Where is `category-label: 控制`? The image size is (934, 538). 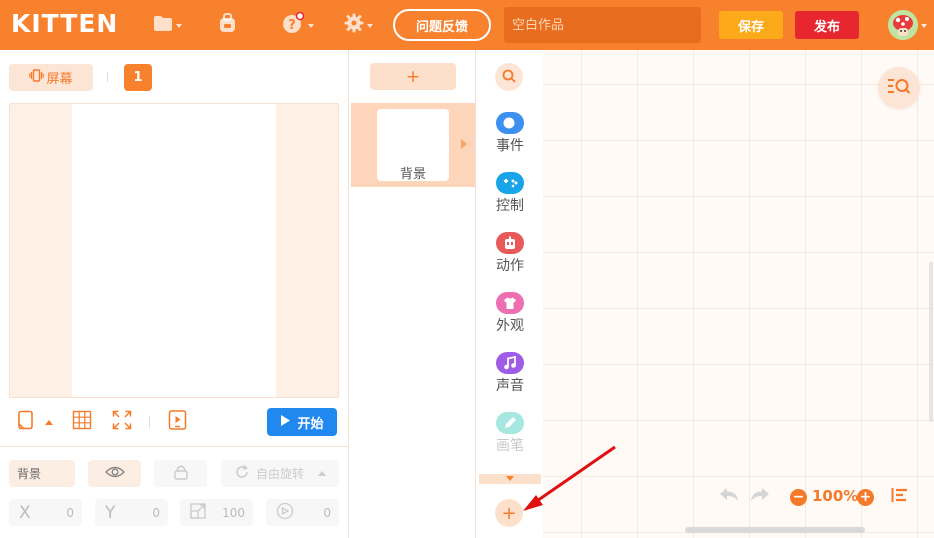
category-label: 控制 is located at coordinates (510, 206).